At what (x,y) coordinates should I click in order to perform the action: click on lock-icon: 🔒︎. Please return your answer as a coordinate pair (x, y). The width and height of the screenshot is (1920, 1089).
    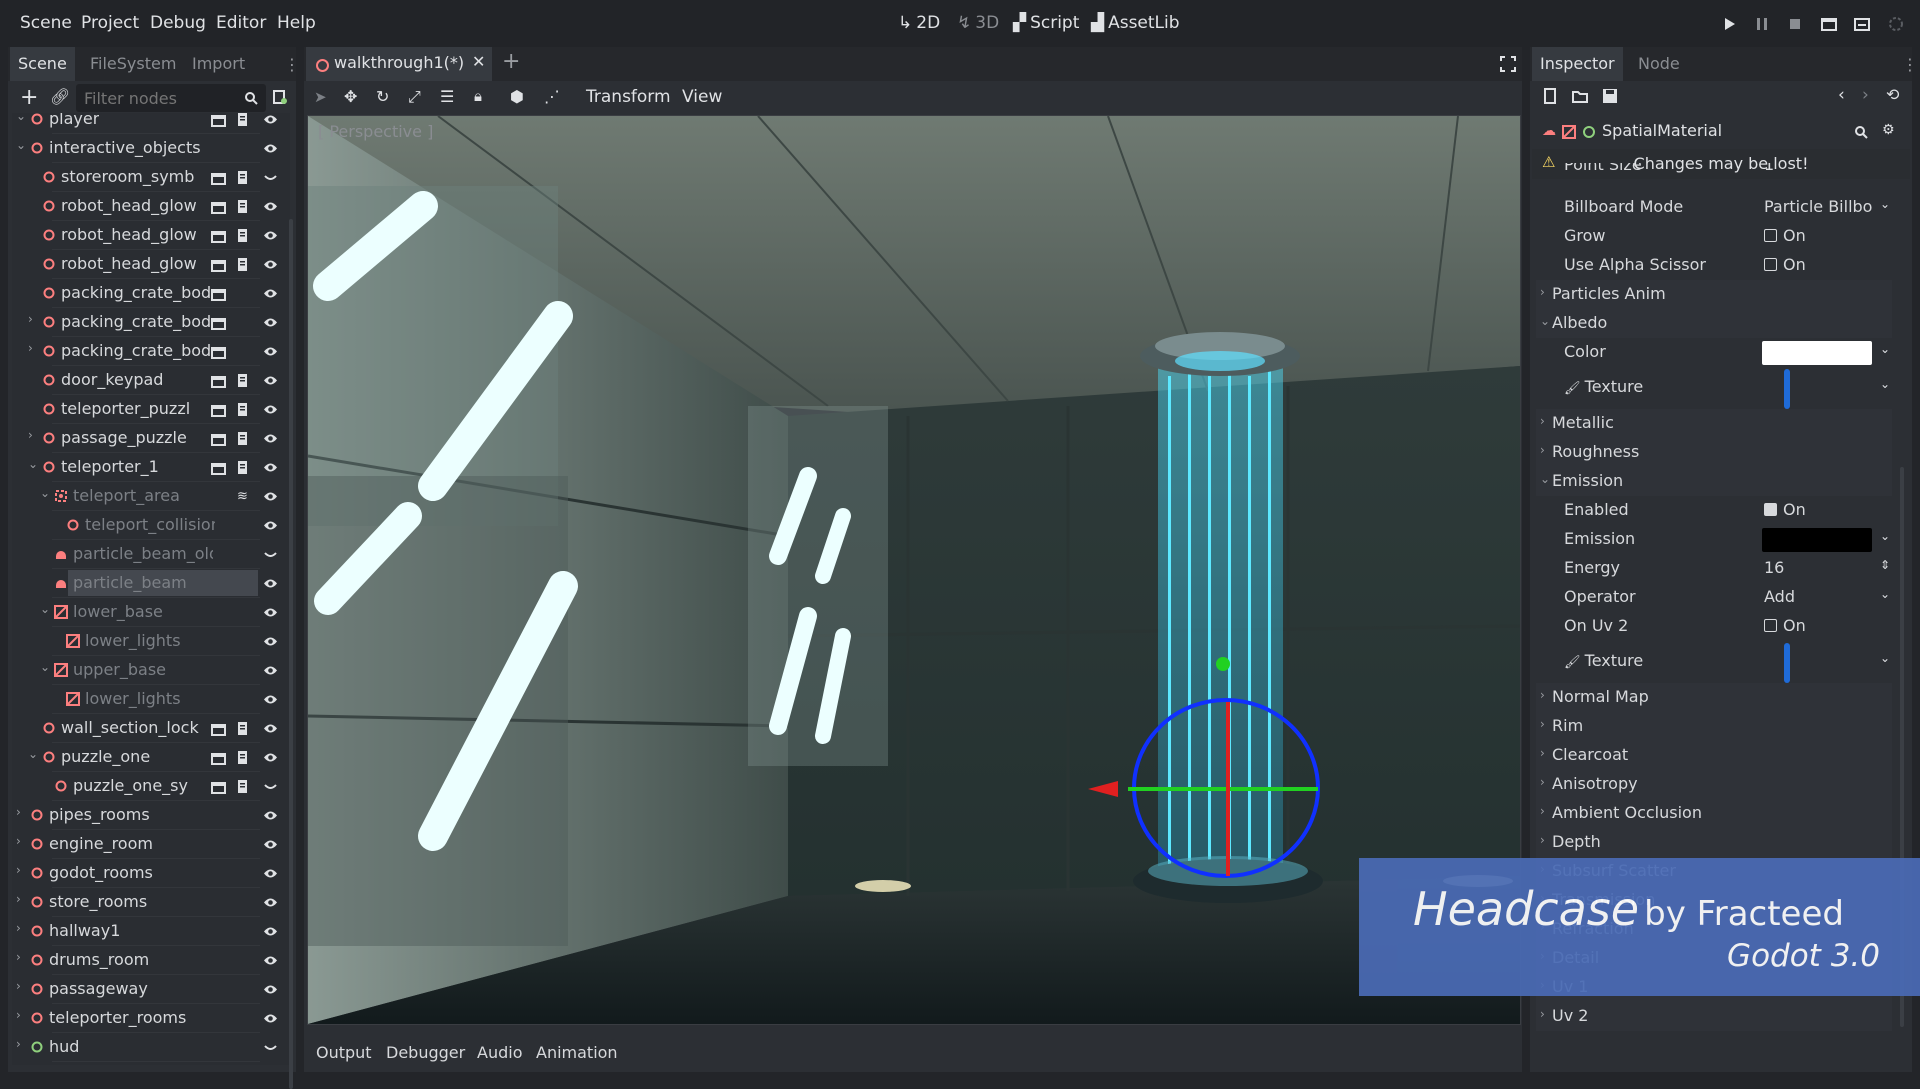
    Looking at the image, I should click on (478, 96).